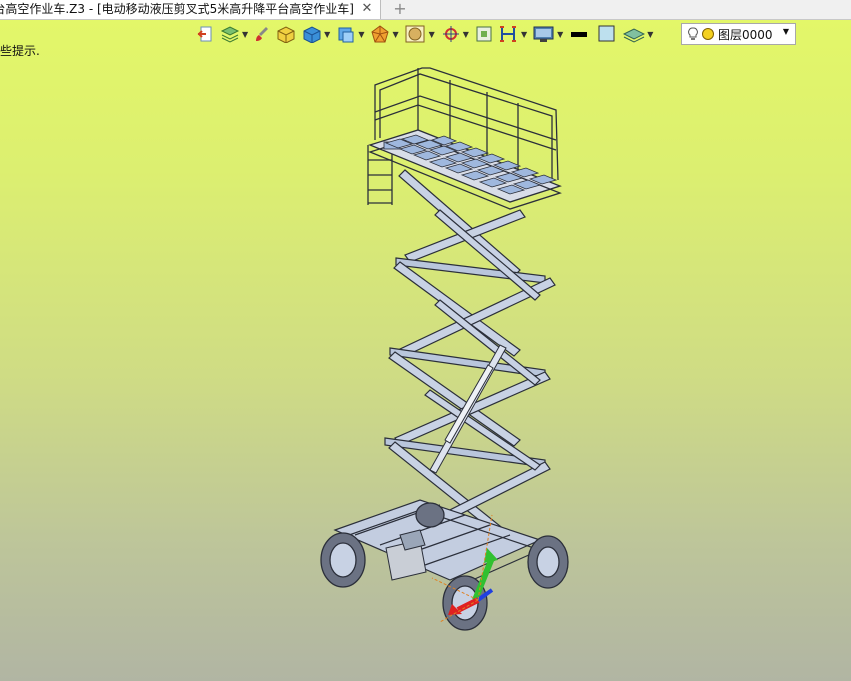  What do you see at coordinates (548, 34) in the screenshot?
I see `monitor-icon: ▼` at bounding box center [548, 34].